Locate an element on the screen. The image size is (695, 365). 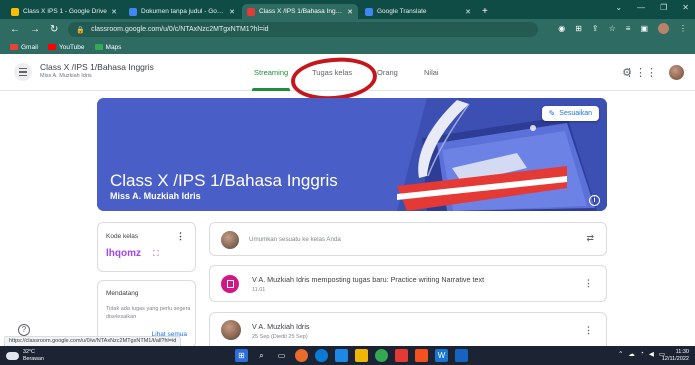
star-icon: ☆ is located at coordinates (612, 28).